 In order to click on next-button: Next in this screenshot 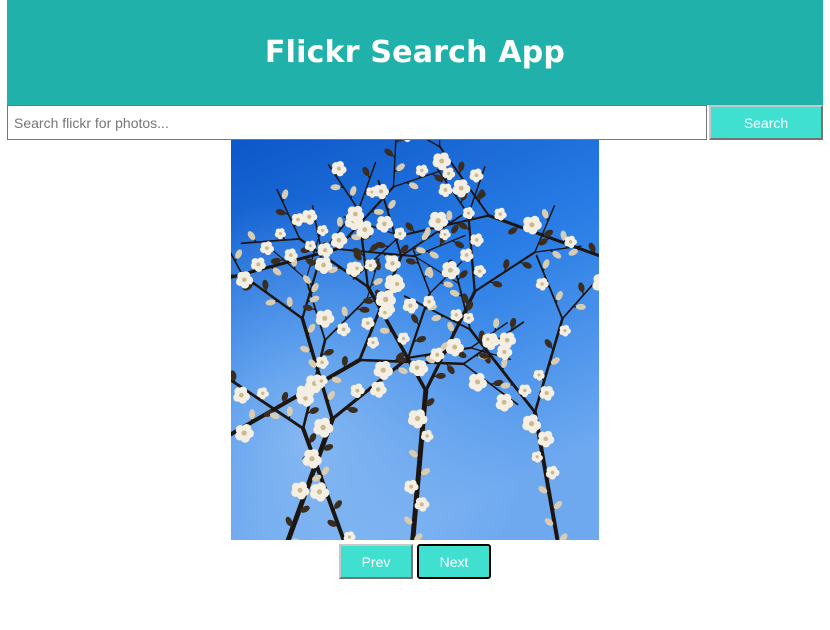, I will do `click(454, 561)`.